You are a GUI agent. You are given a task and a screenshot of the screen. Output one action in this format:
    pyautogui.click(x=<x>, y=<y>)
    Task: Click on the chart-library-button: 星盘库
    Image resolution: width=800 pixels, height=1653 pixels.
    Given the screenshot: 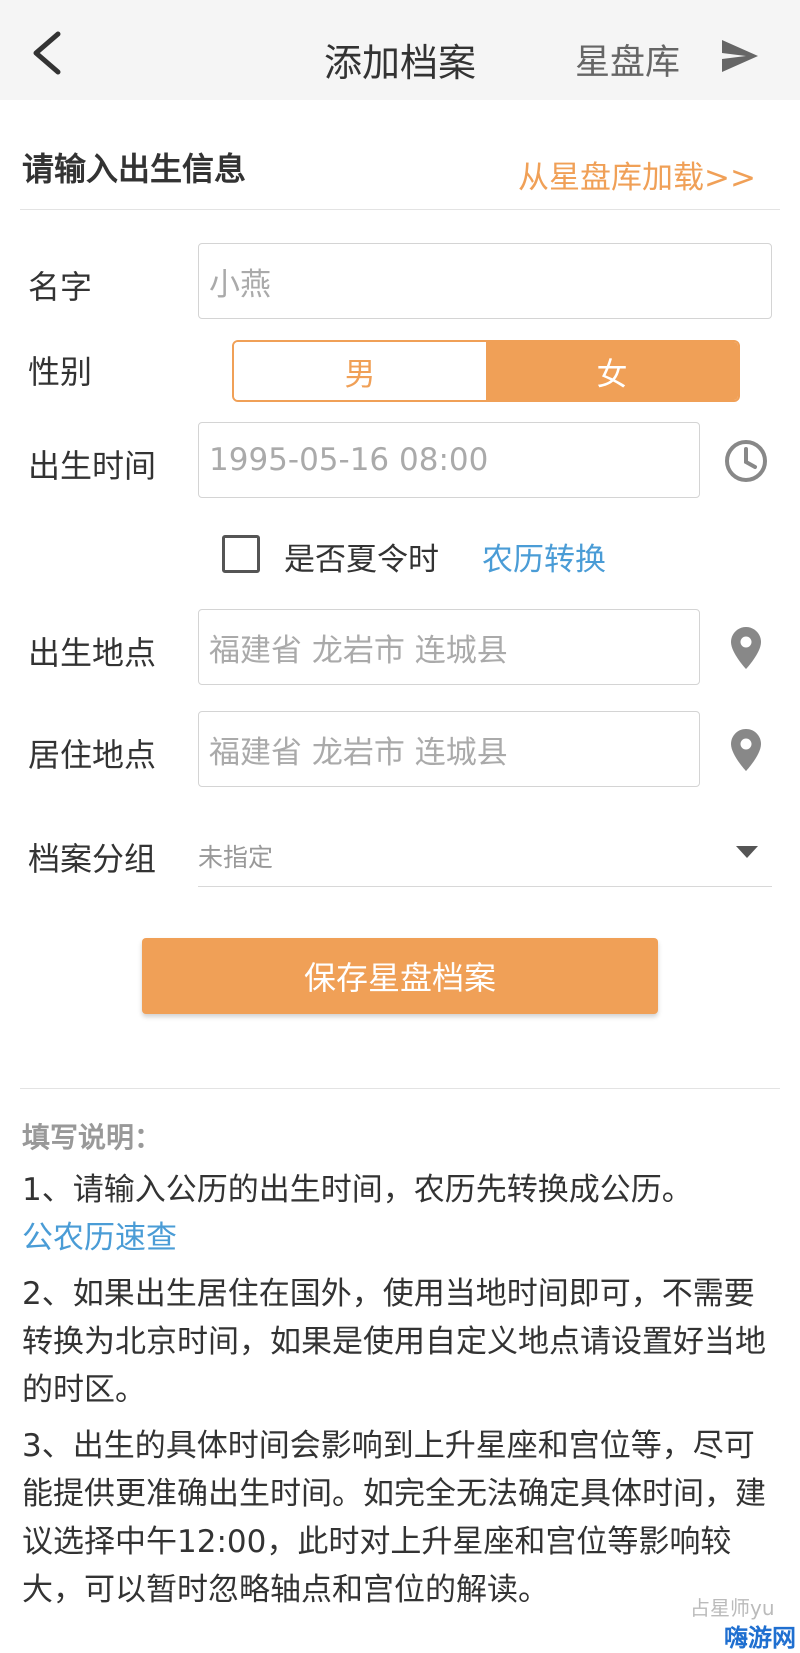 What is the action you would take?
    pyautogui.click(x=627, y=59)
    